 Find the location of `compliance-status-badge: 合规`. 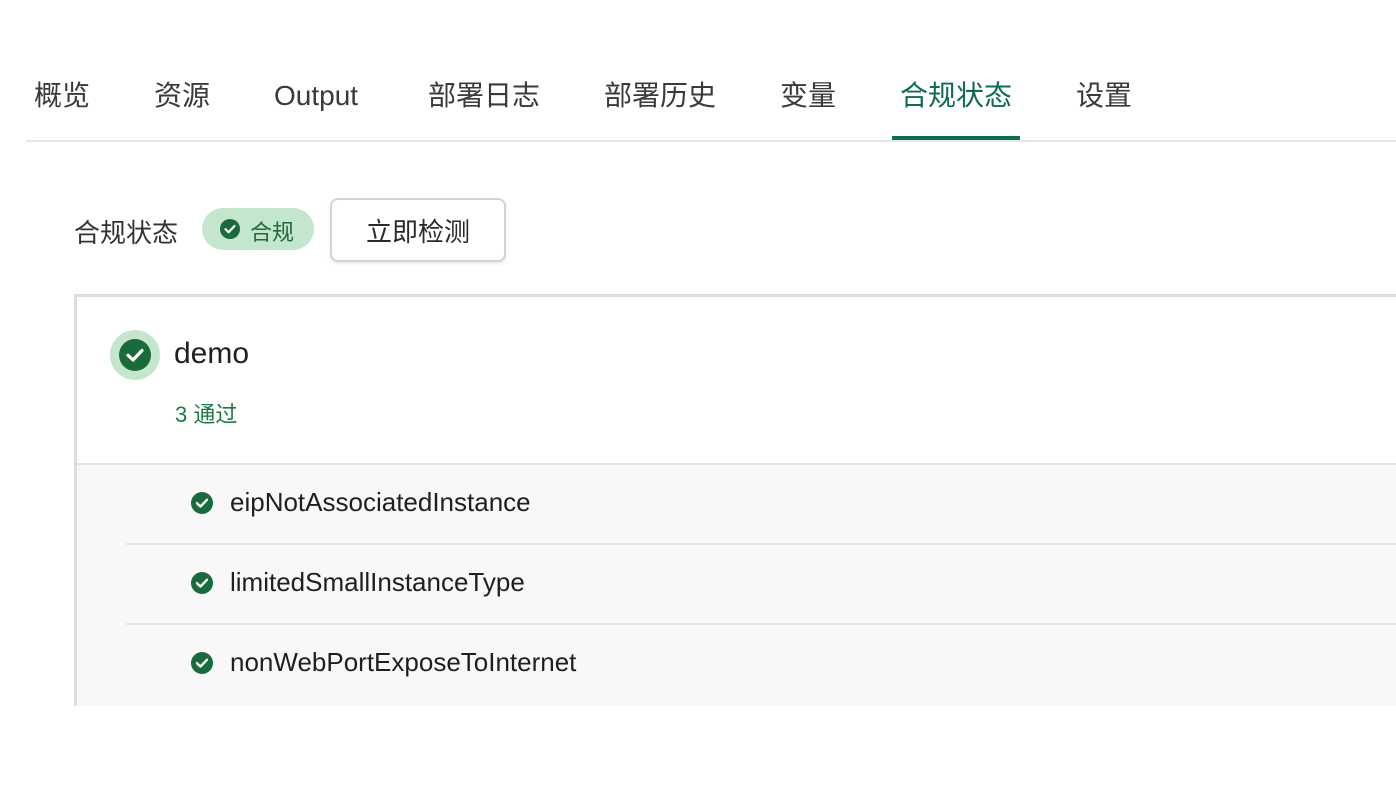

compliance-status-badge: 合规 is located at coordinates (258, 229).